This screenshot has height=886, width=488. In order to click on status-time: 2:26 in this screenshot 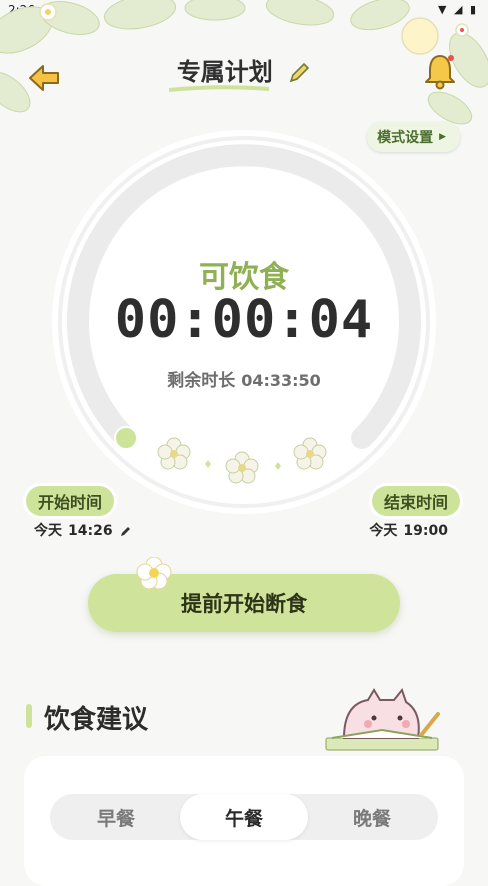, I will do `click(21, 10)`.